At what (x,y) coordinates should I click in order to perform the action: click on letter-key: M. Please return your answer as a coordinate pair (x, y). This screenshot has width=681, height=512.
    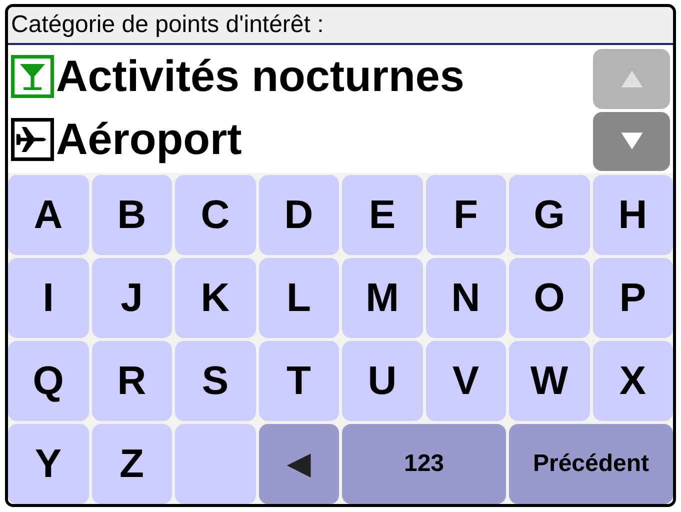
    Looking at the image, I should click on (382, 298).